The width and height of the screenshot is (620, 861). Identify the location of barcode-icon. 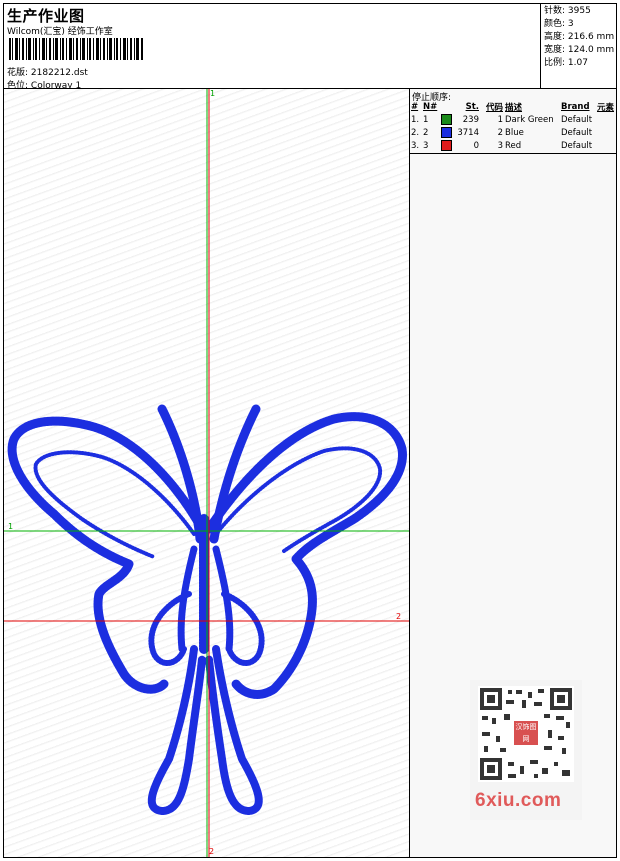
(76, 49).